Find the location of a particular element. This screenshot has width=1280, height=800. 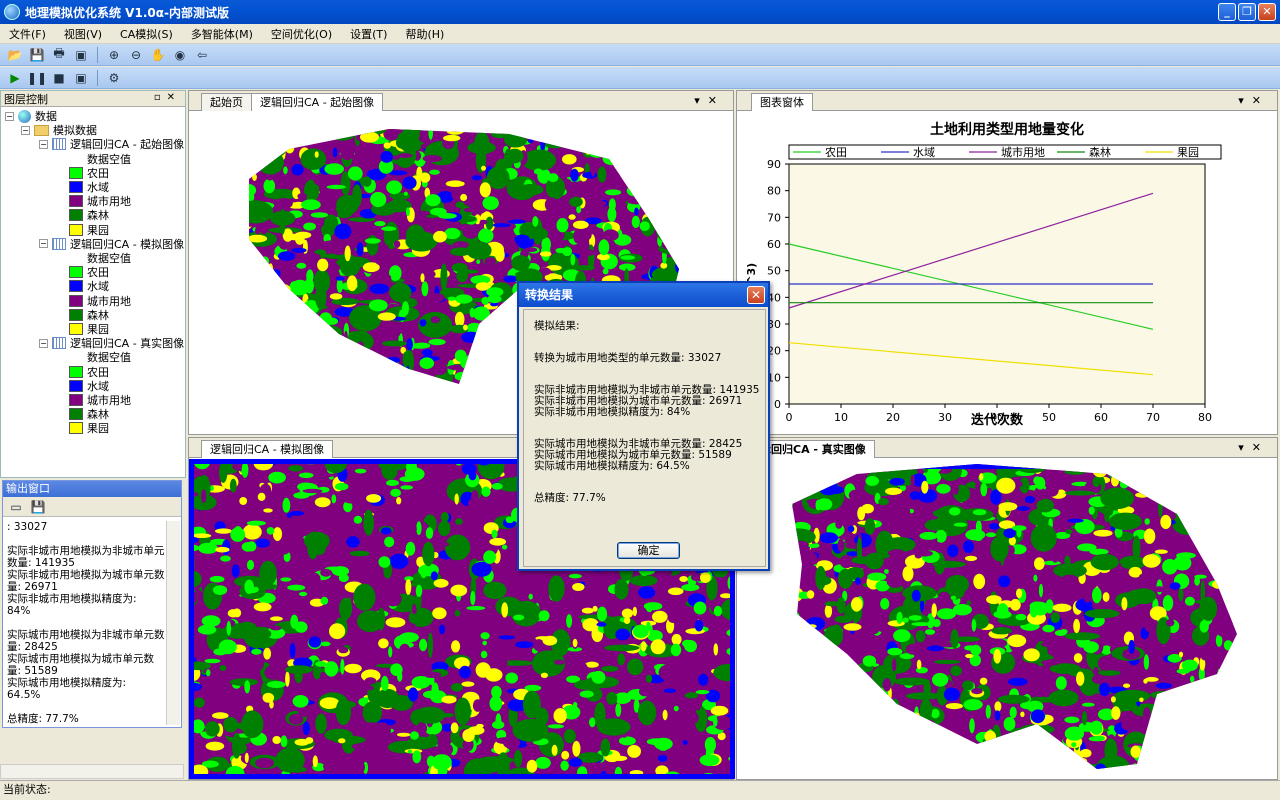

tab-chart-window: 图表窗体 is located at coordinates (782, 102).